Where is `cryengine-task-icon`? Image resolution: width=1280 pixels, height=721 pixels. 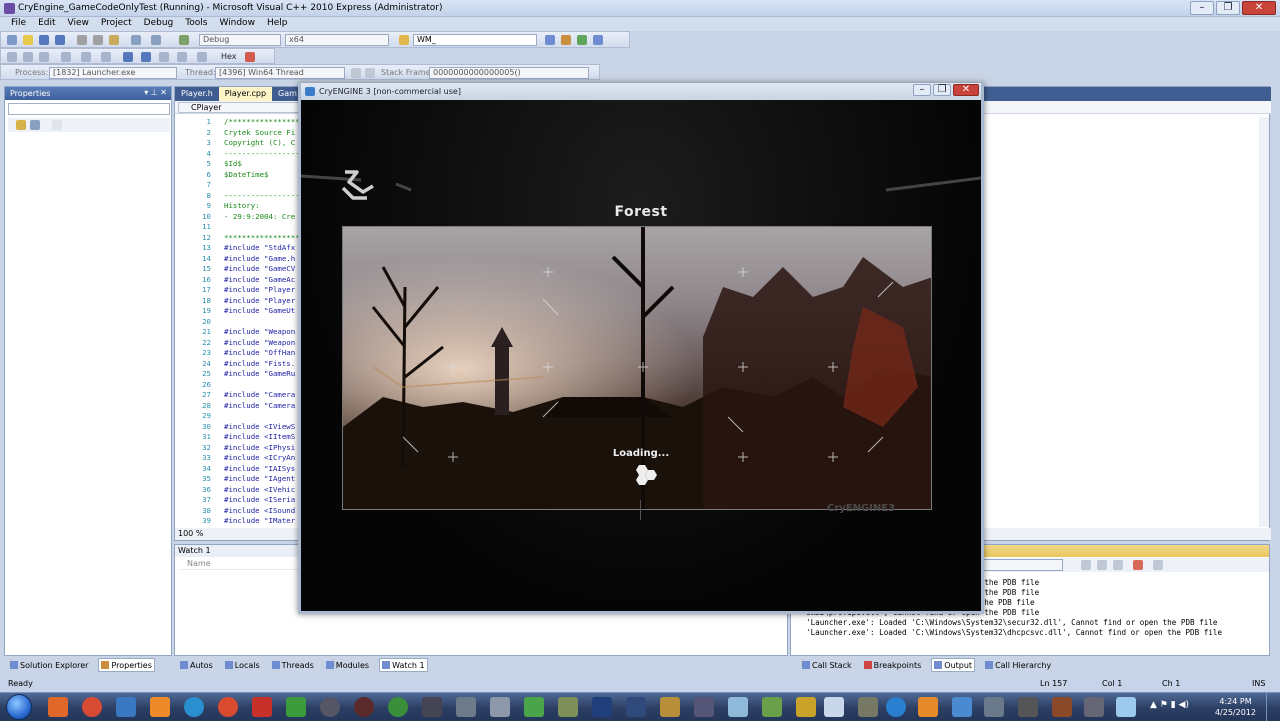 cryengine-task-icon is located at coordinates (962, 707).